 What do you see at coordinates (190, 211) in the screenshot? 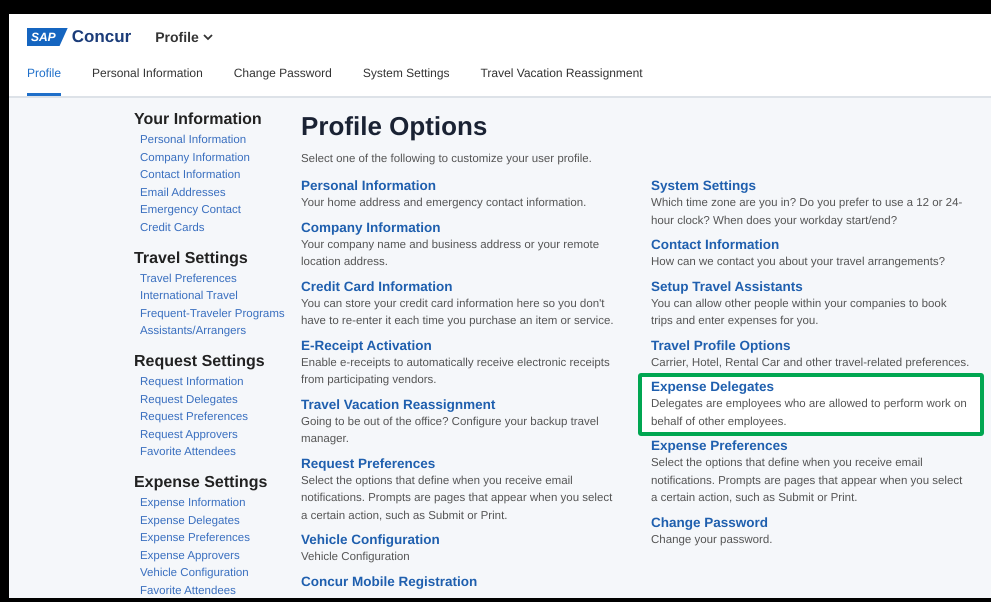
I see `sidebar-link: Emergency Contact` at bounding box center [190, 211].